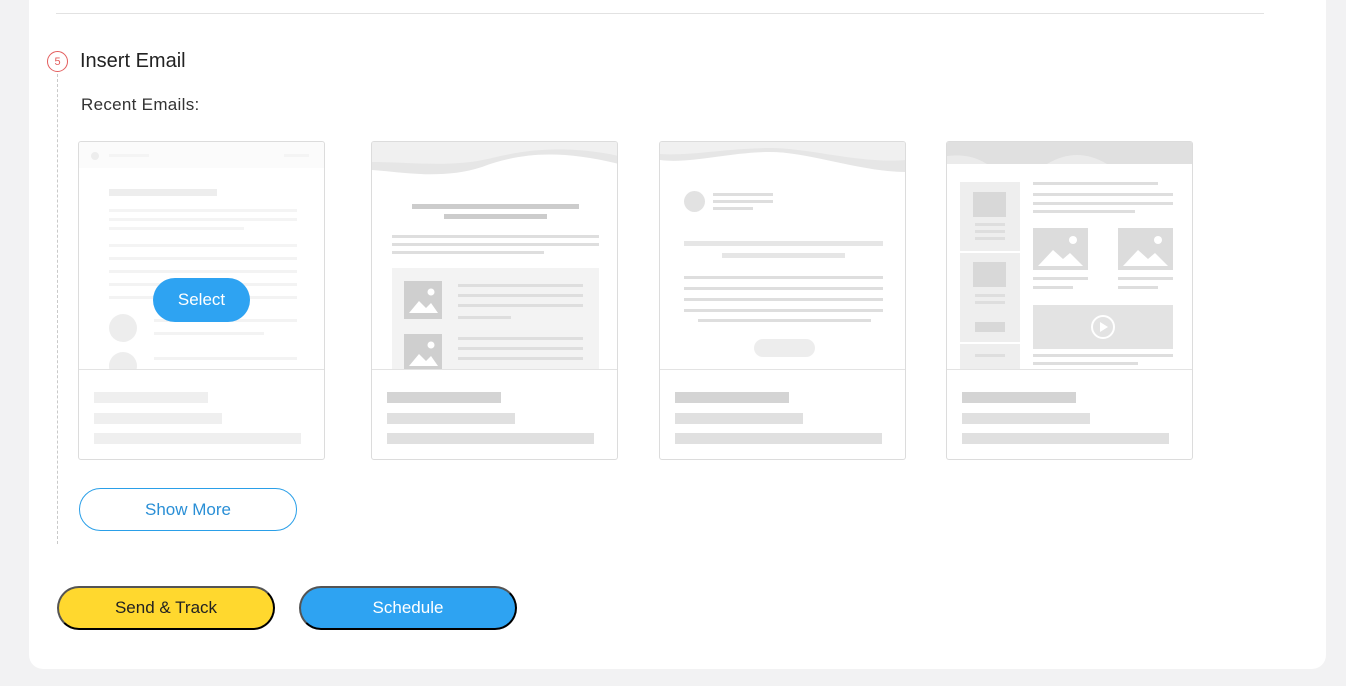  Describe the element at coordinates (408, 608) in the screenshot. I see `schedule-button: Schedule` at that location.